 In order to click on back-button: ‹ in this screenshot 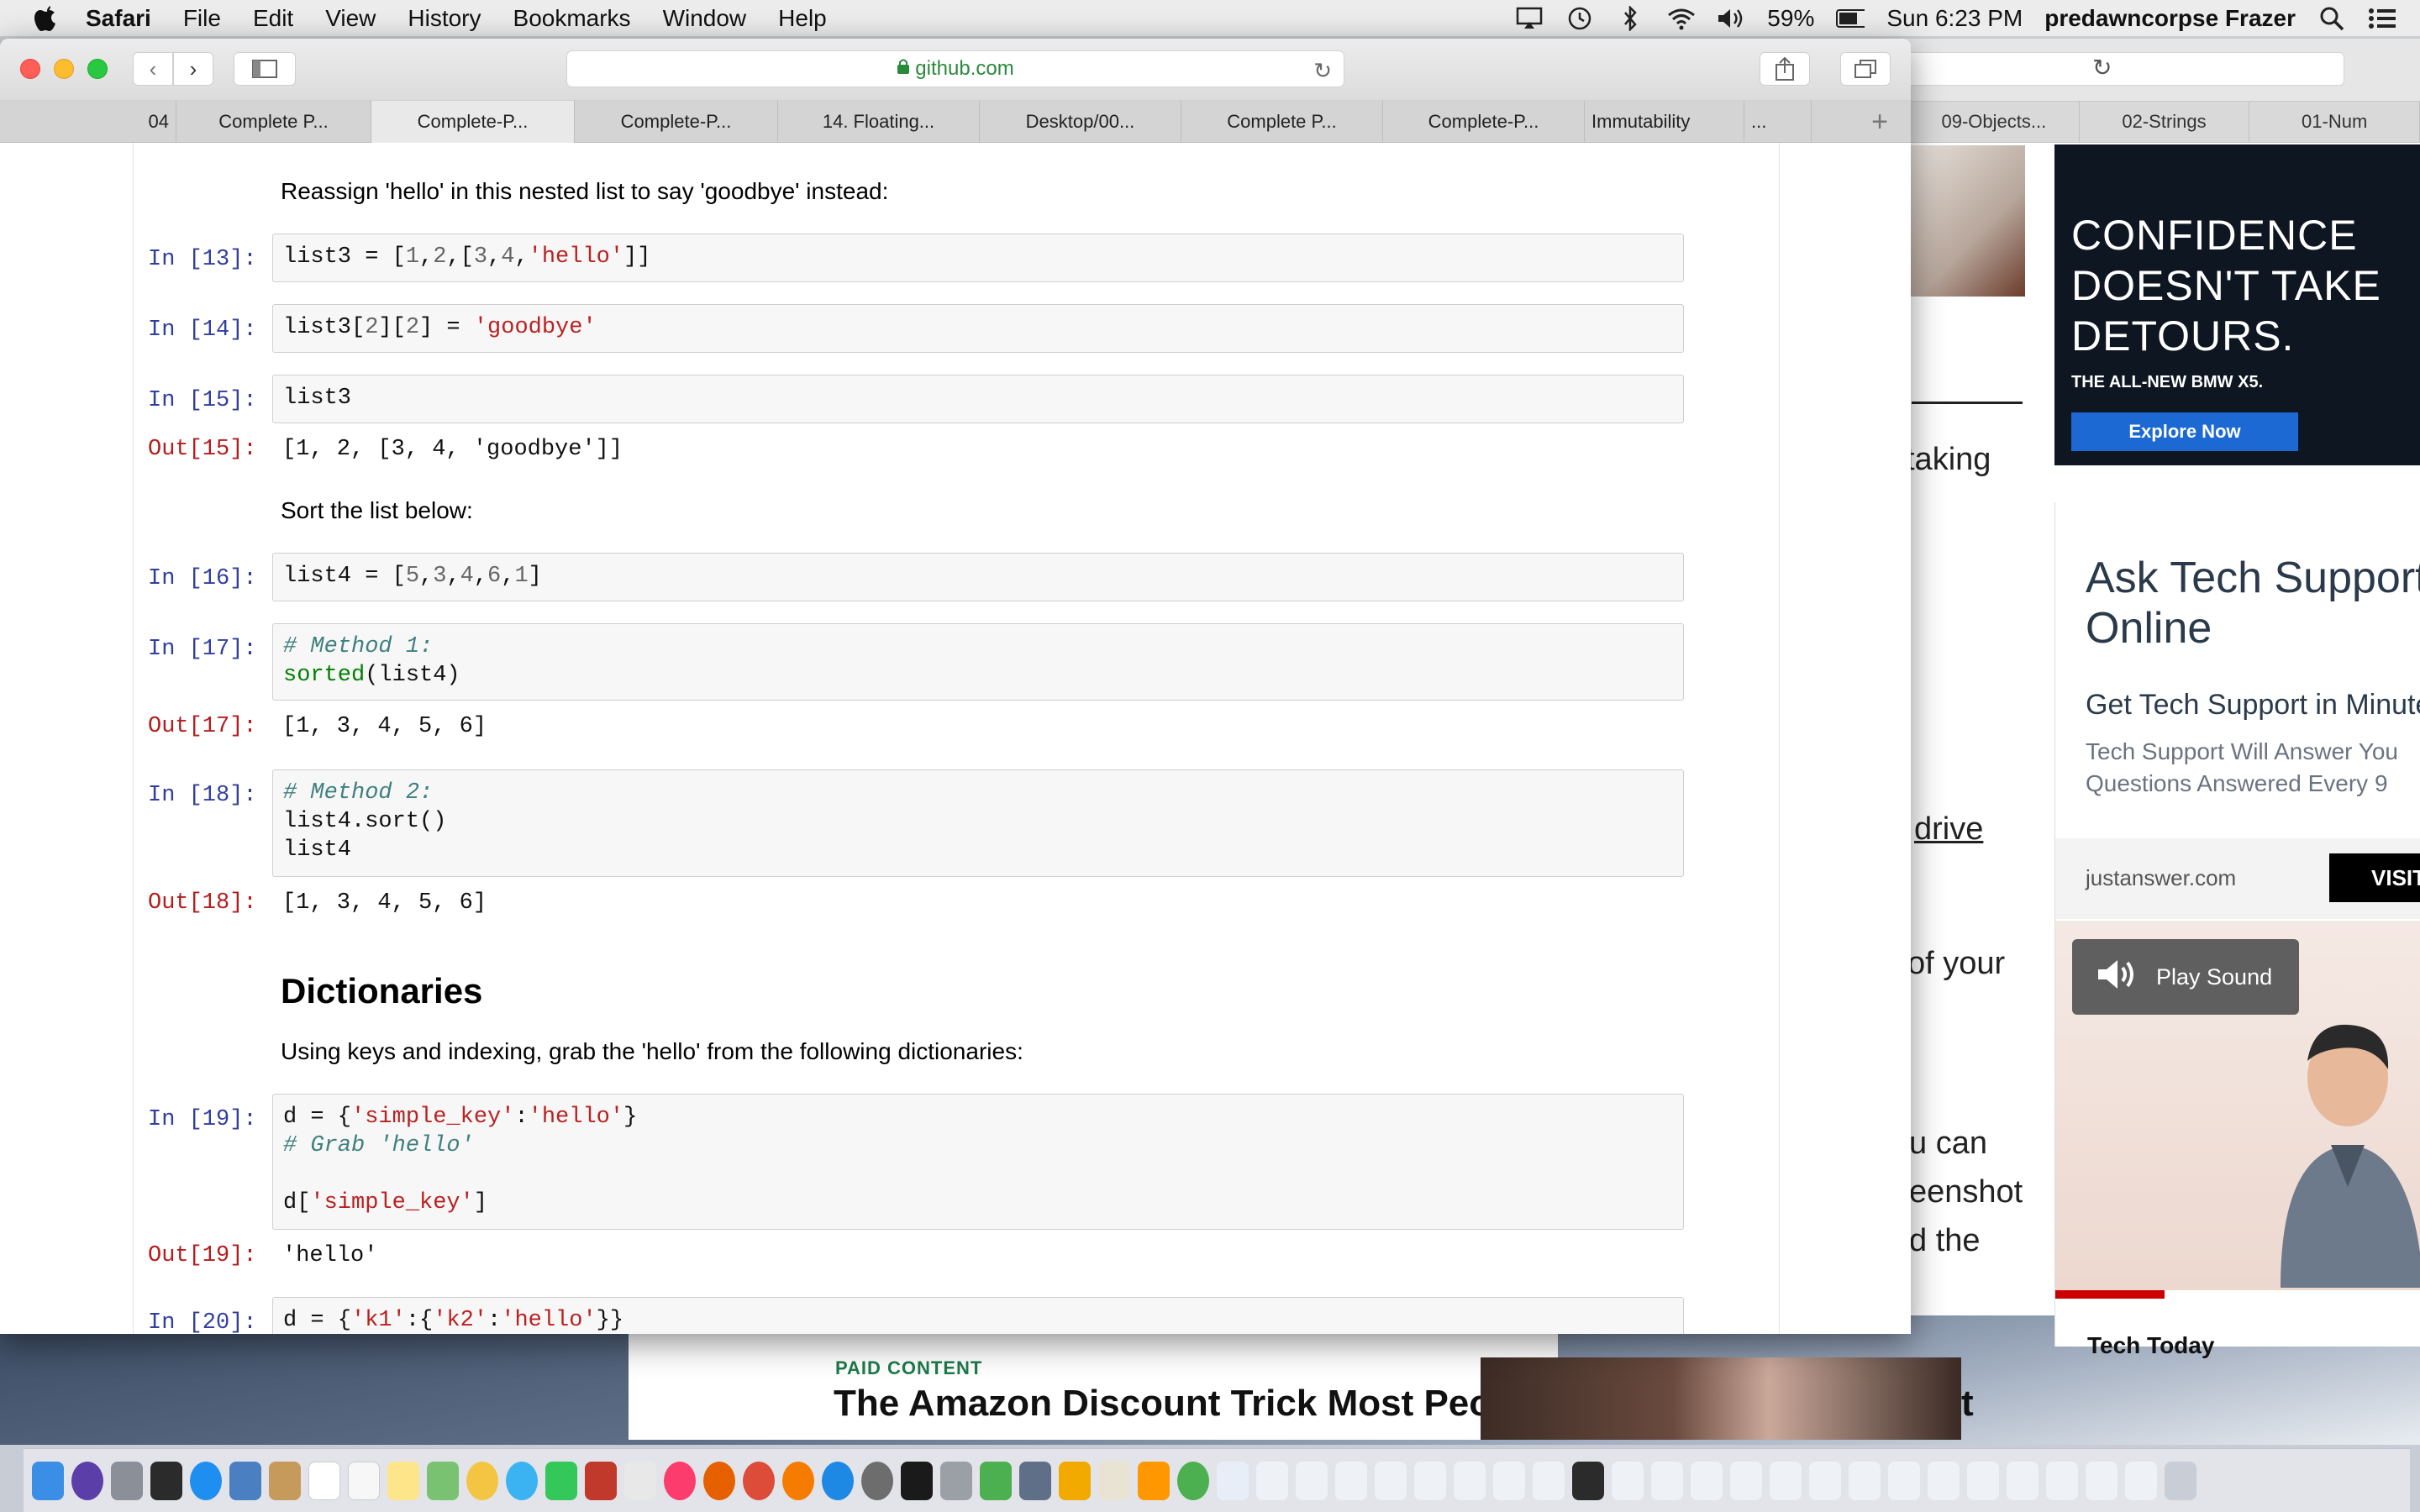, I will do `click(153, 69)`.